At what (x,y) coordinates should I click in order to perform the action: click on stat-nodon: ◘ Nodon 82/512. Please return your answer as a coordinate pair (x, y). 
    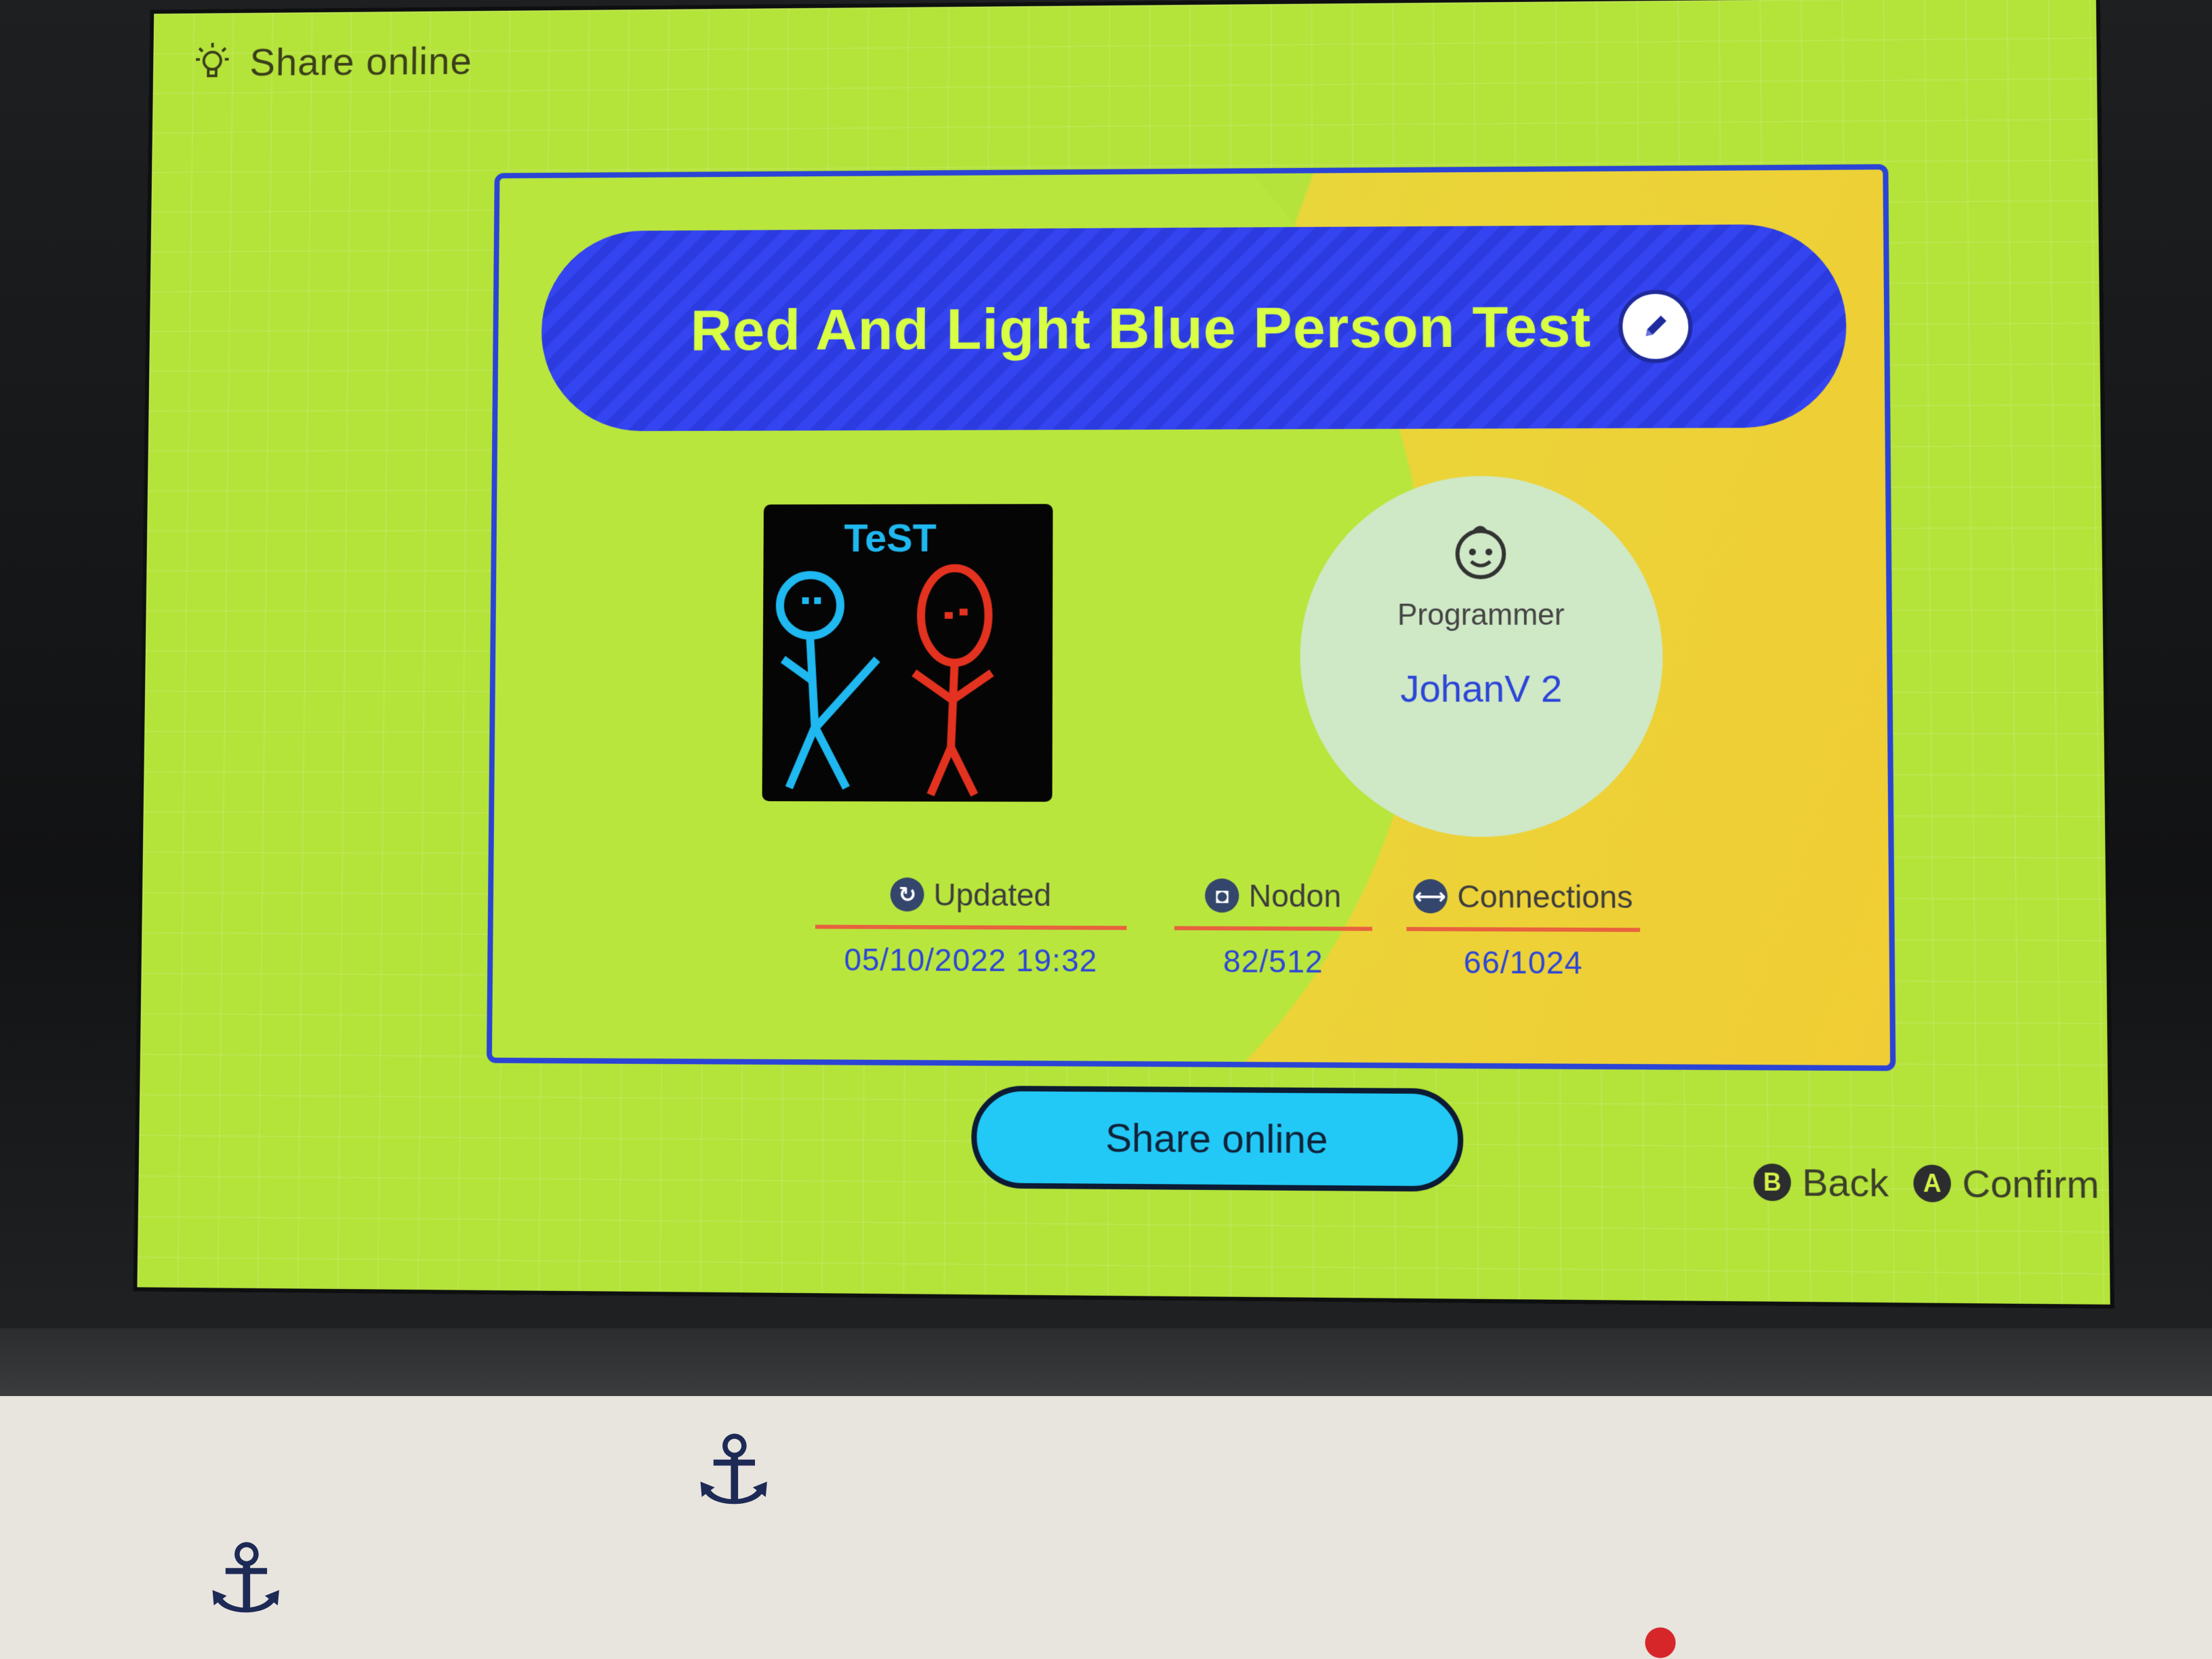
    Looking at the image, I should click on (1273, 929).